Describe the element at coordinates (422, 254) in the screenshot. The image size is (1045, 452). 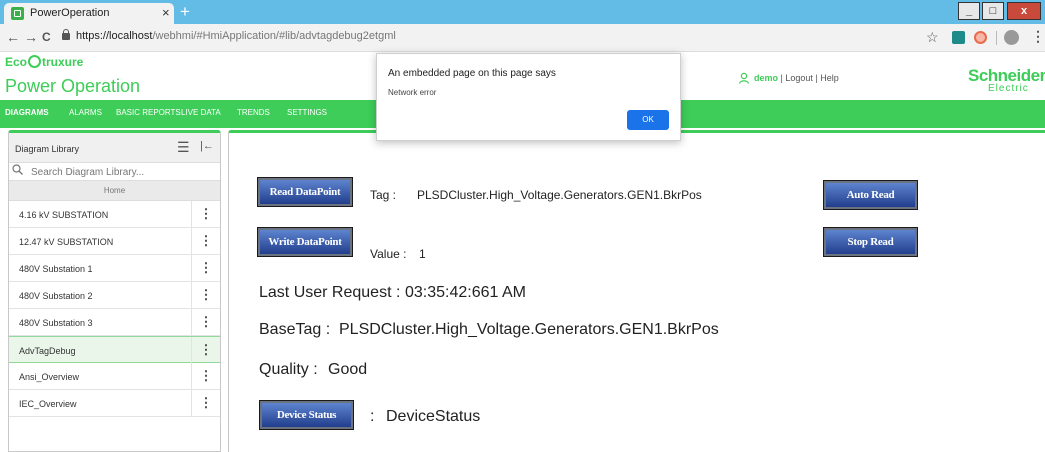
I see `value-value: 1` at that location.